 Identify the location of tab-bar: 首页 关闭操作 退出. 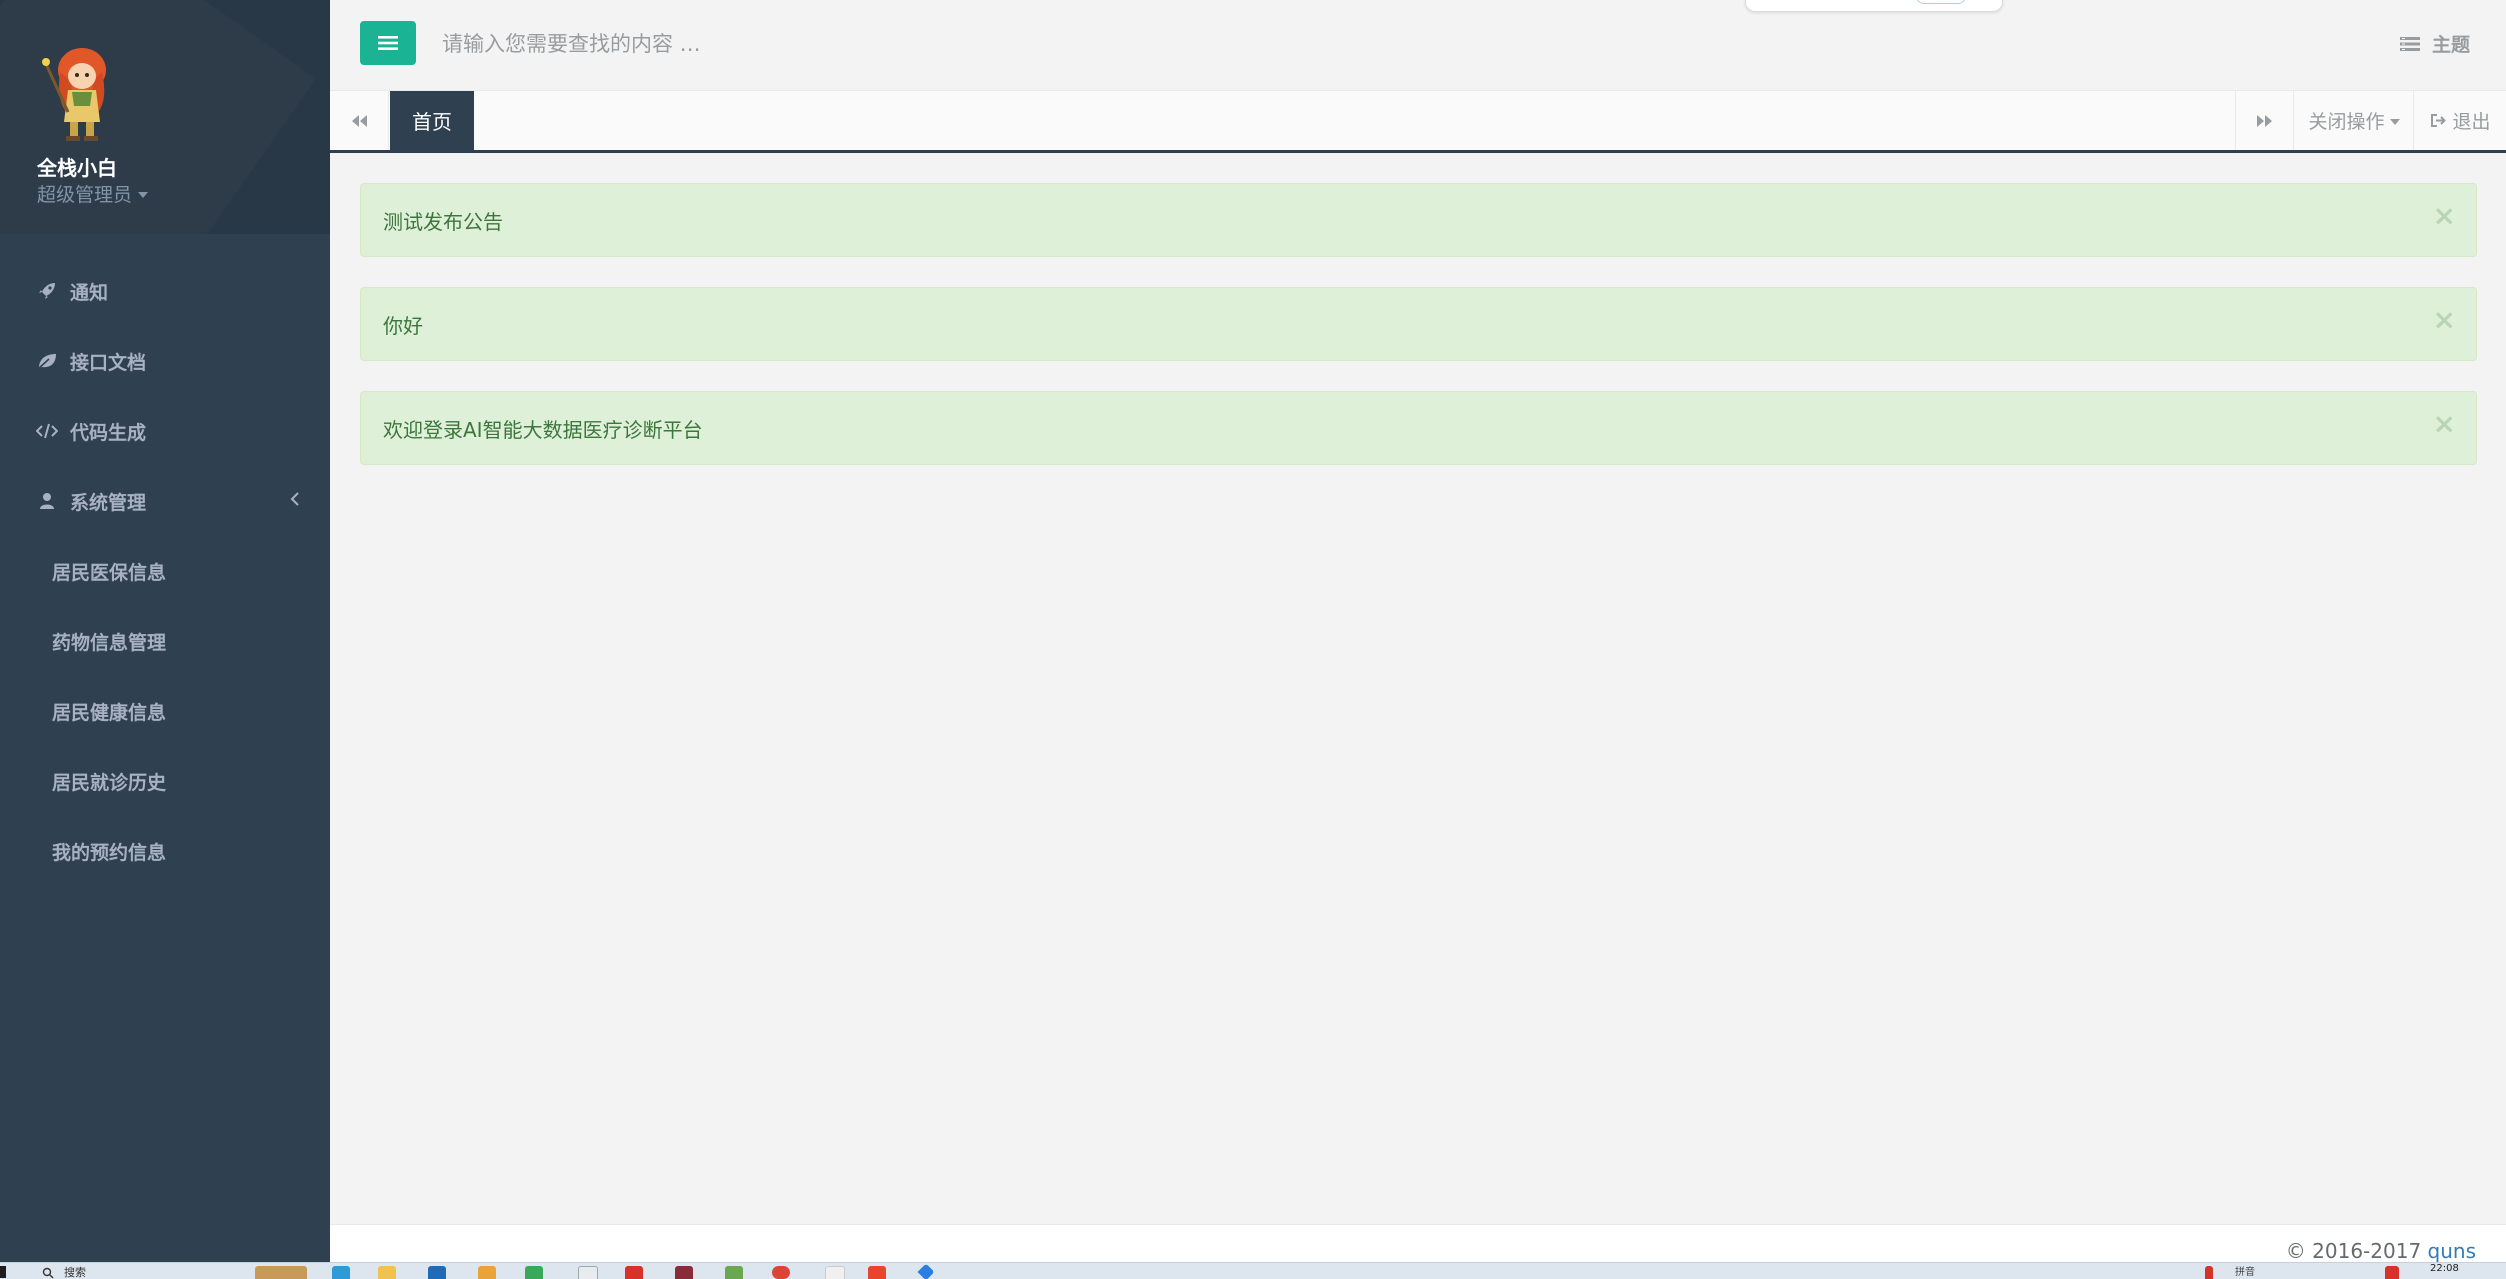
(1418, 122).